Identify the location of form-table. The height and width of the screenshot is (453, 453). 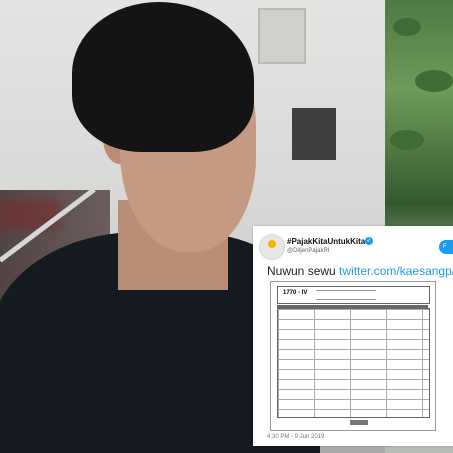
(353, 363).